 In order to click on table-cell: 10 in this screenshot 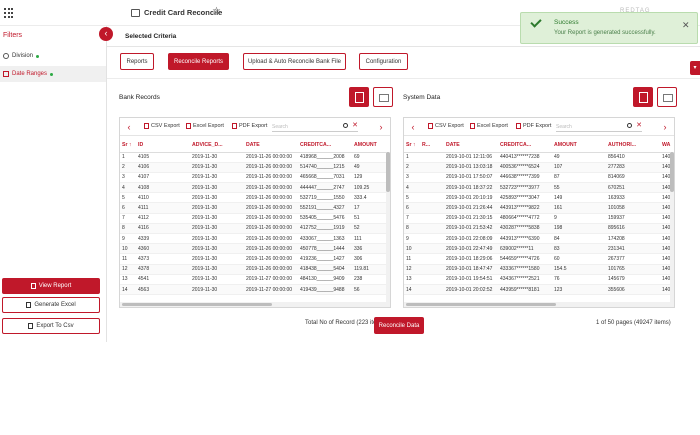, I will do `click(412, 249)`.